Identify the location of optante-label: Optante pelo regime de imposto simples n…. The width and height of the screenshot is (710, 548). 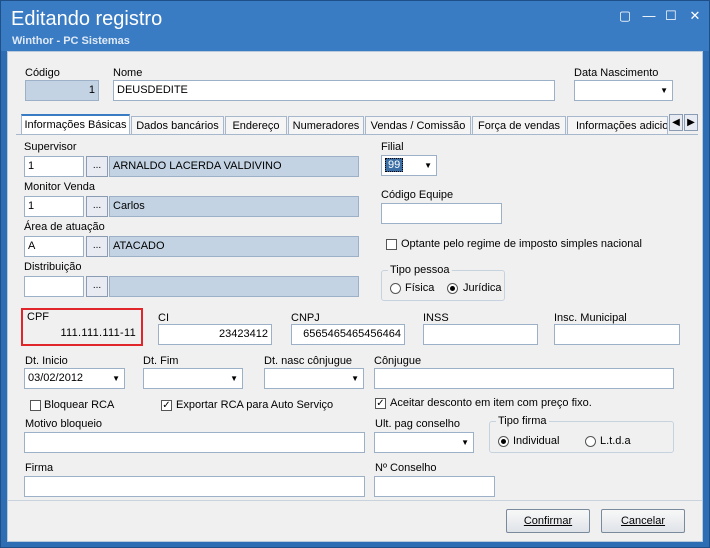
(521, 244).